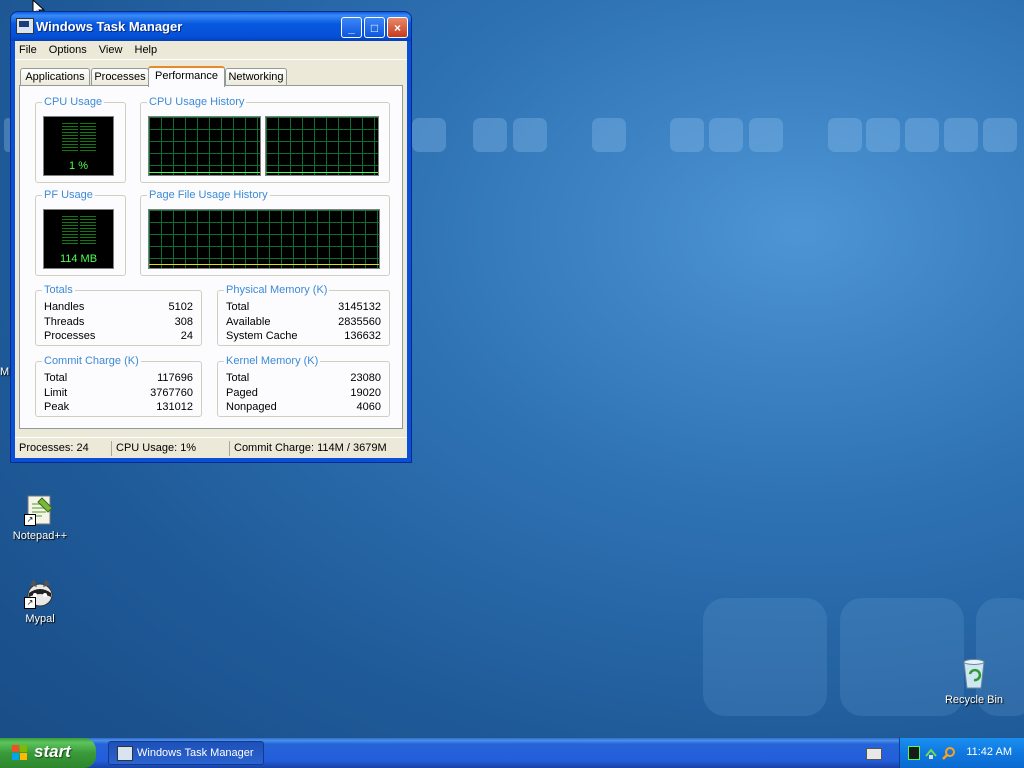  What do you see at coordinates (989, 752) in the screenshot?
I see `clock: 11:42 AM` at bounding box center [989, 752].